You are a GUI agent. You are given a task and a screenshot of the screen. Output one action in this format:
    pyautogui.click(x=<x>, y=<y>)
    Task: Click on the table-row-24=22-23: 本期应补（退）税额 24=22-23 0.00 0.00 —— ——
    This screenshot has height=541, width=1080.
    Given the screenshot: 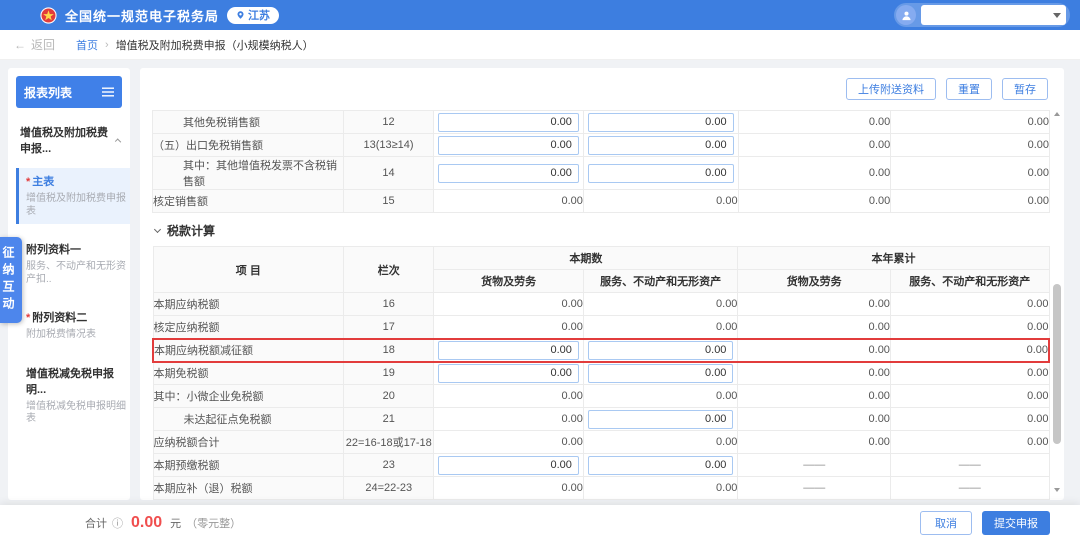 What is the action you would take?
    pyautogui.click(x=601, y=488)
    